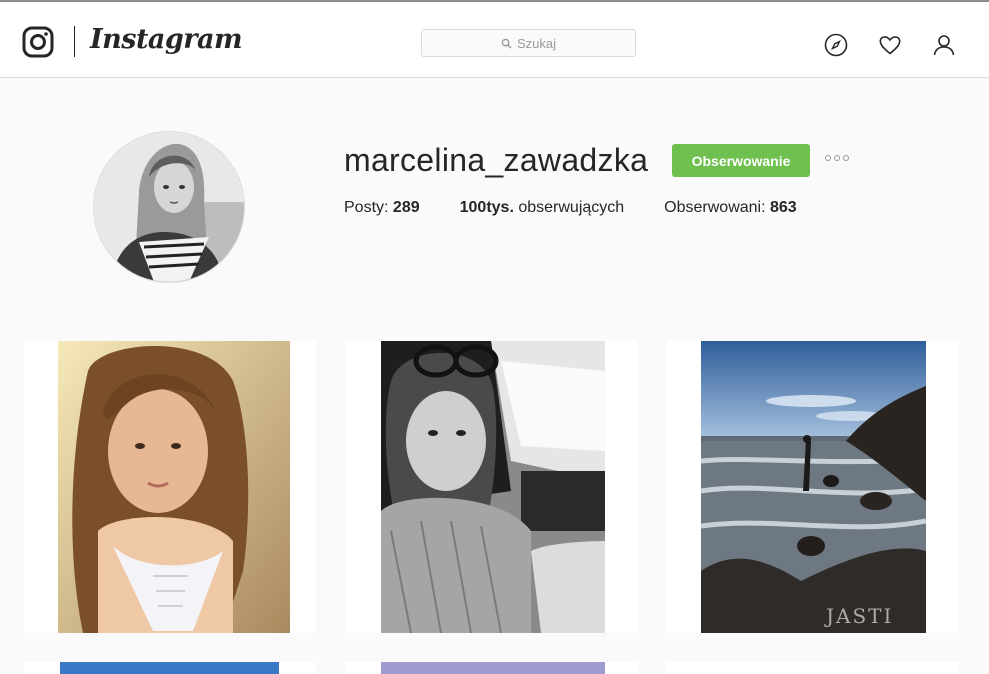 The width and height of the screenshot is (989, 674). I want to click on instagram-logo-text: Instagram, so click(166, 39).